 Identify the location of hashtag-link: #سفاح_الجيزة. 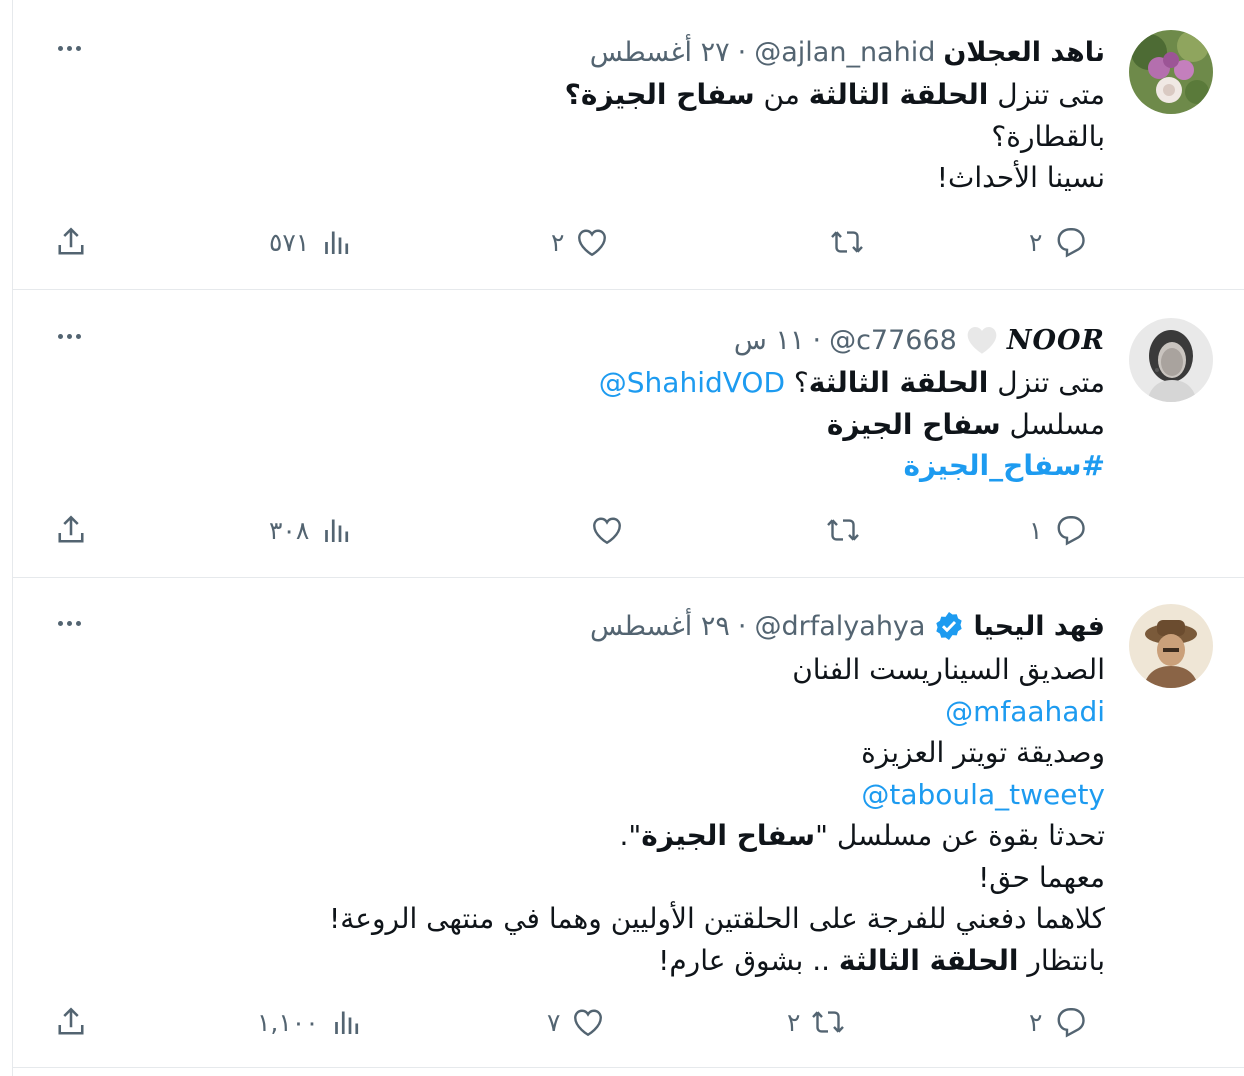
(1004, 465).